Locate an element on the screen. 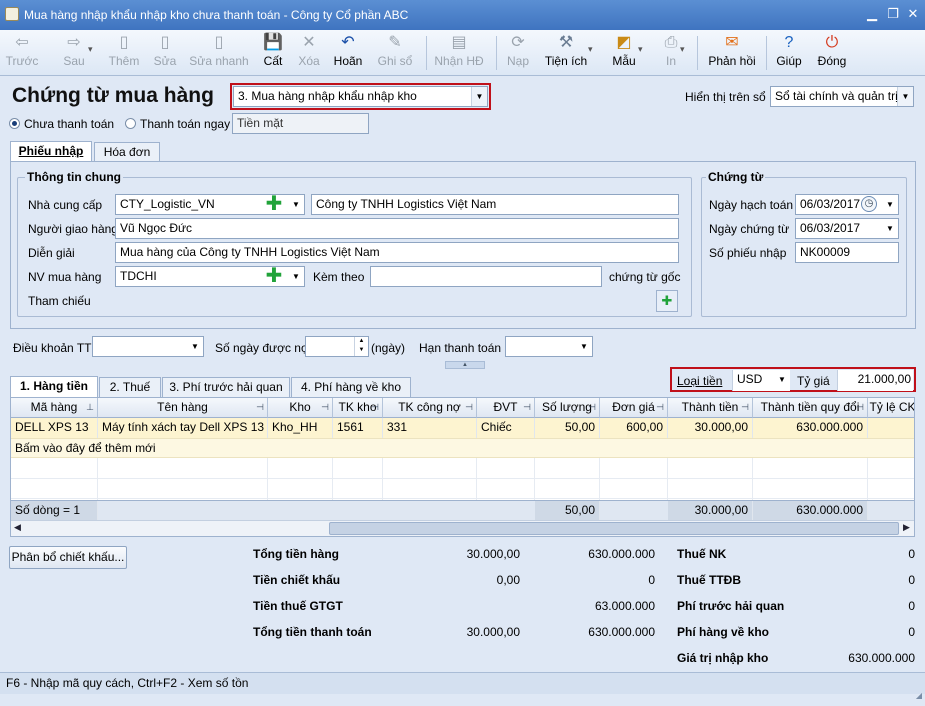 The height and width of the screenshot is (706, 925). add-buyer-icon: ✚ is located at coordinates (274, 276).